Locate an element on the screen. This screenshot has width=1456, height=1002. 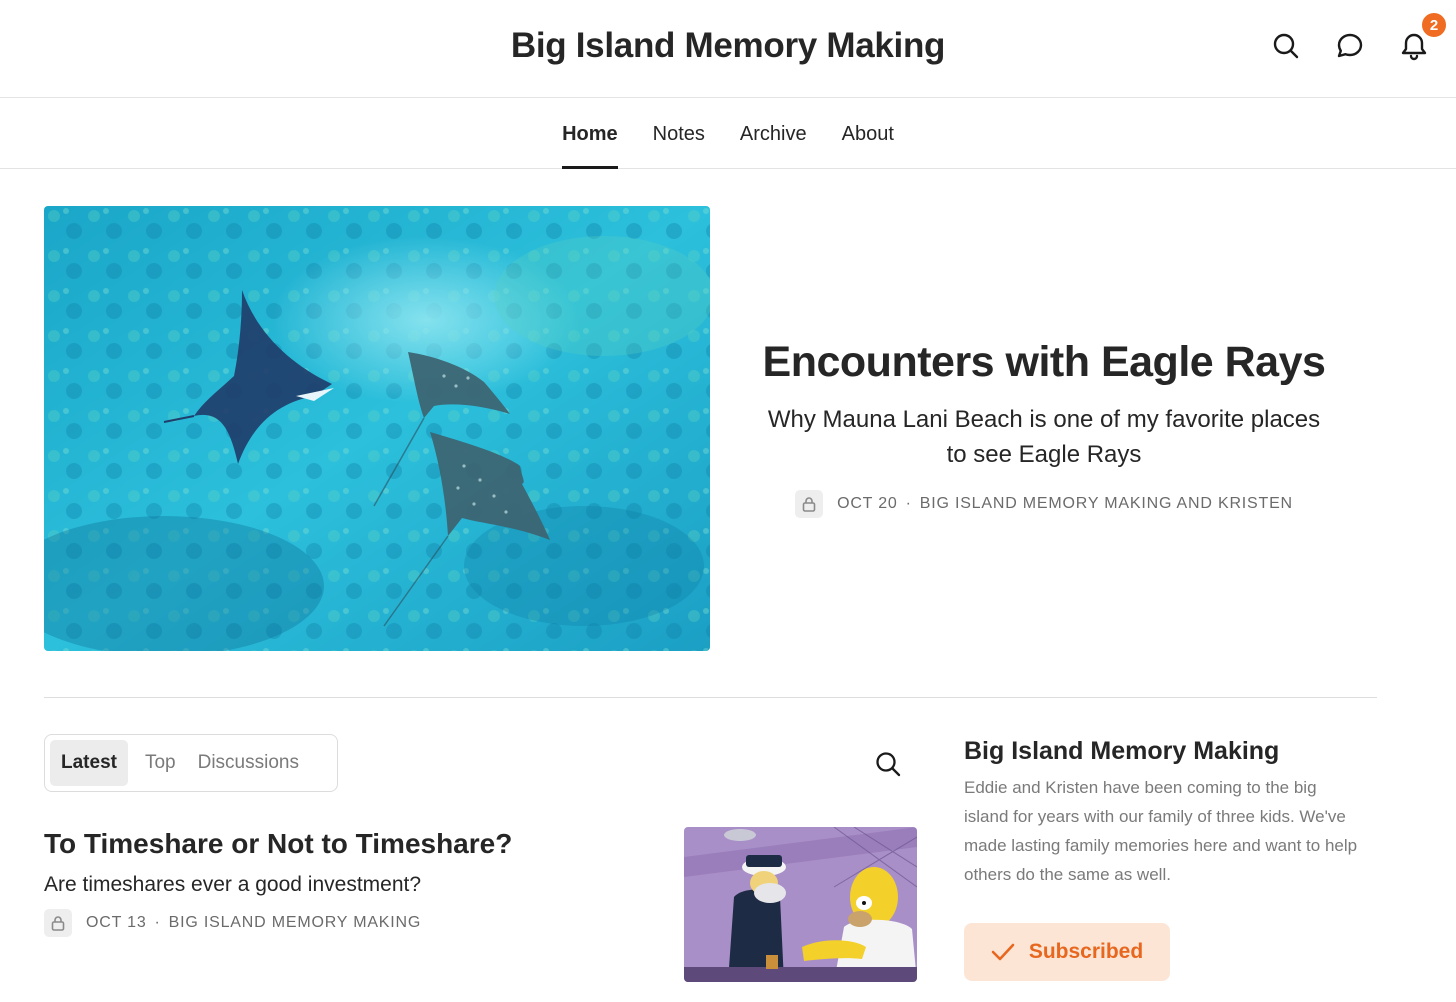
chat-button is located at coordinates (1350, 46).